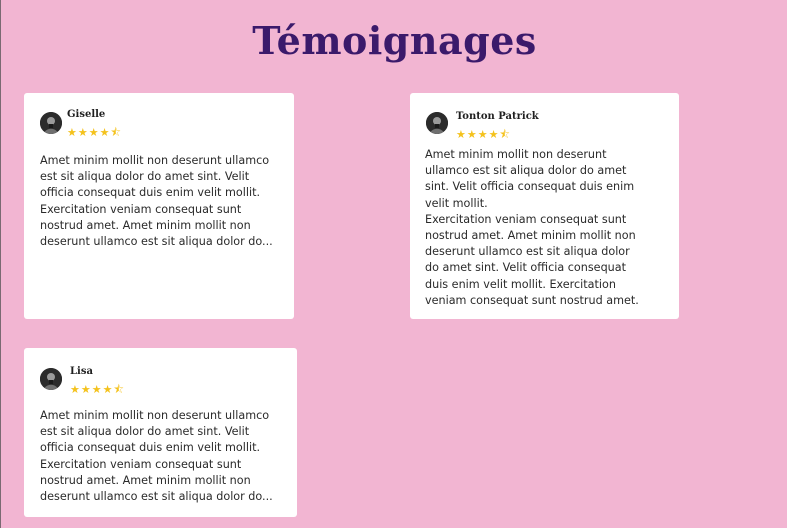  Describe the element at coordinates (86, 114) in the screenshot. I see `reviewer-name: Giselle` at that location.